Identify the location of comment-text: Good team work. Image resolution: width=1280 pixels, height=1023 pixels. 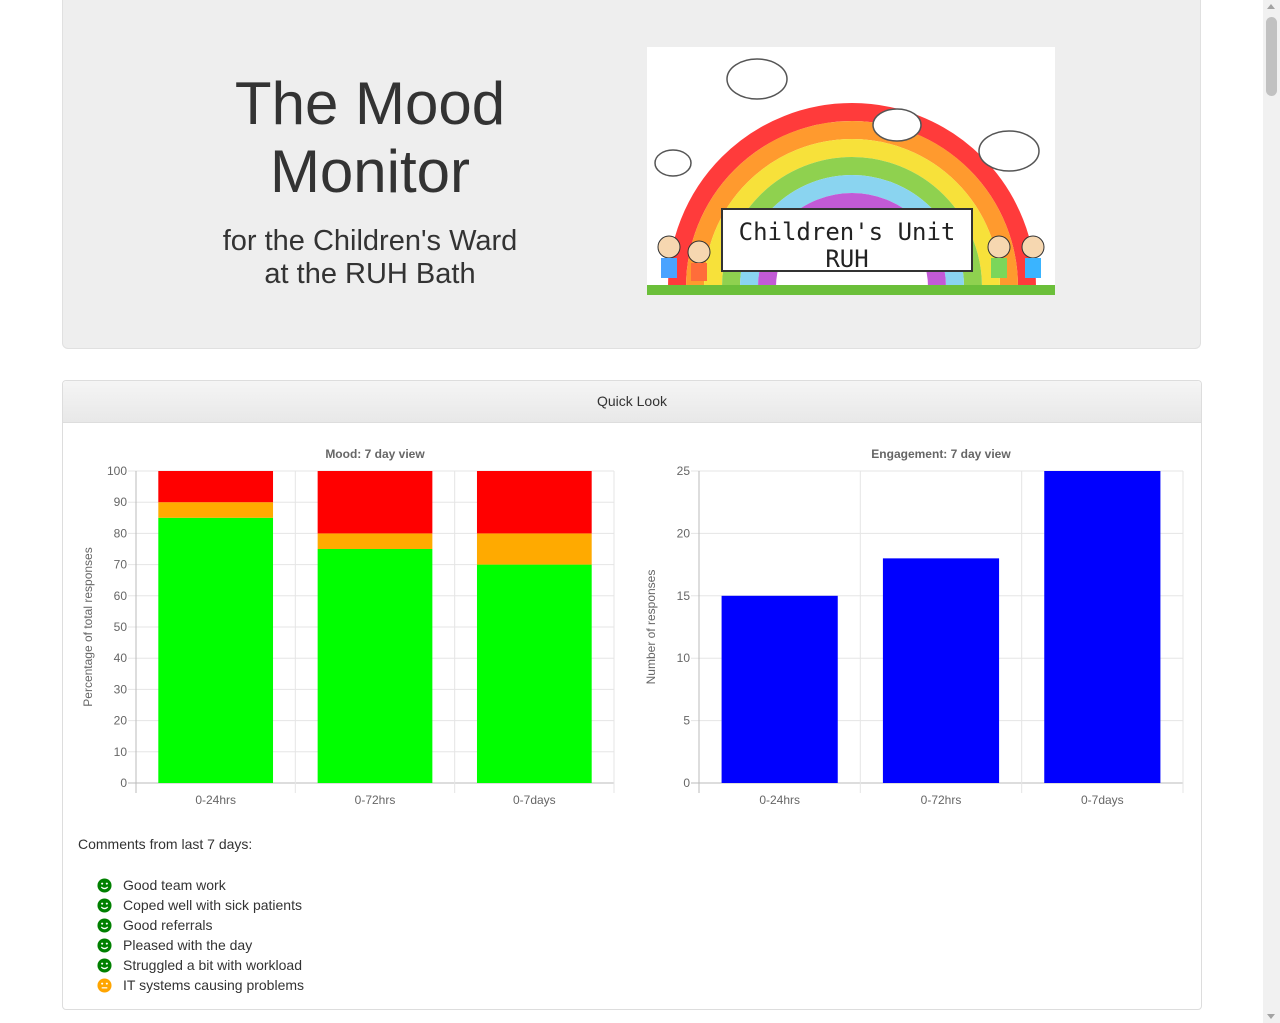
(174, 885).